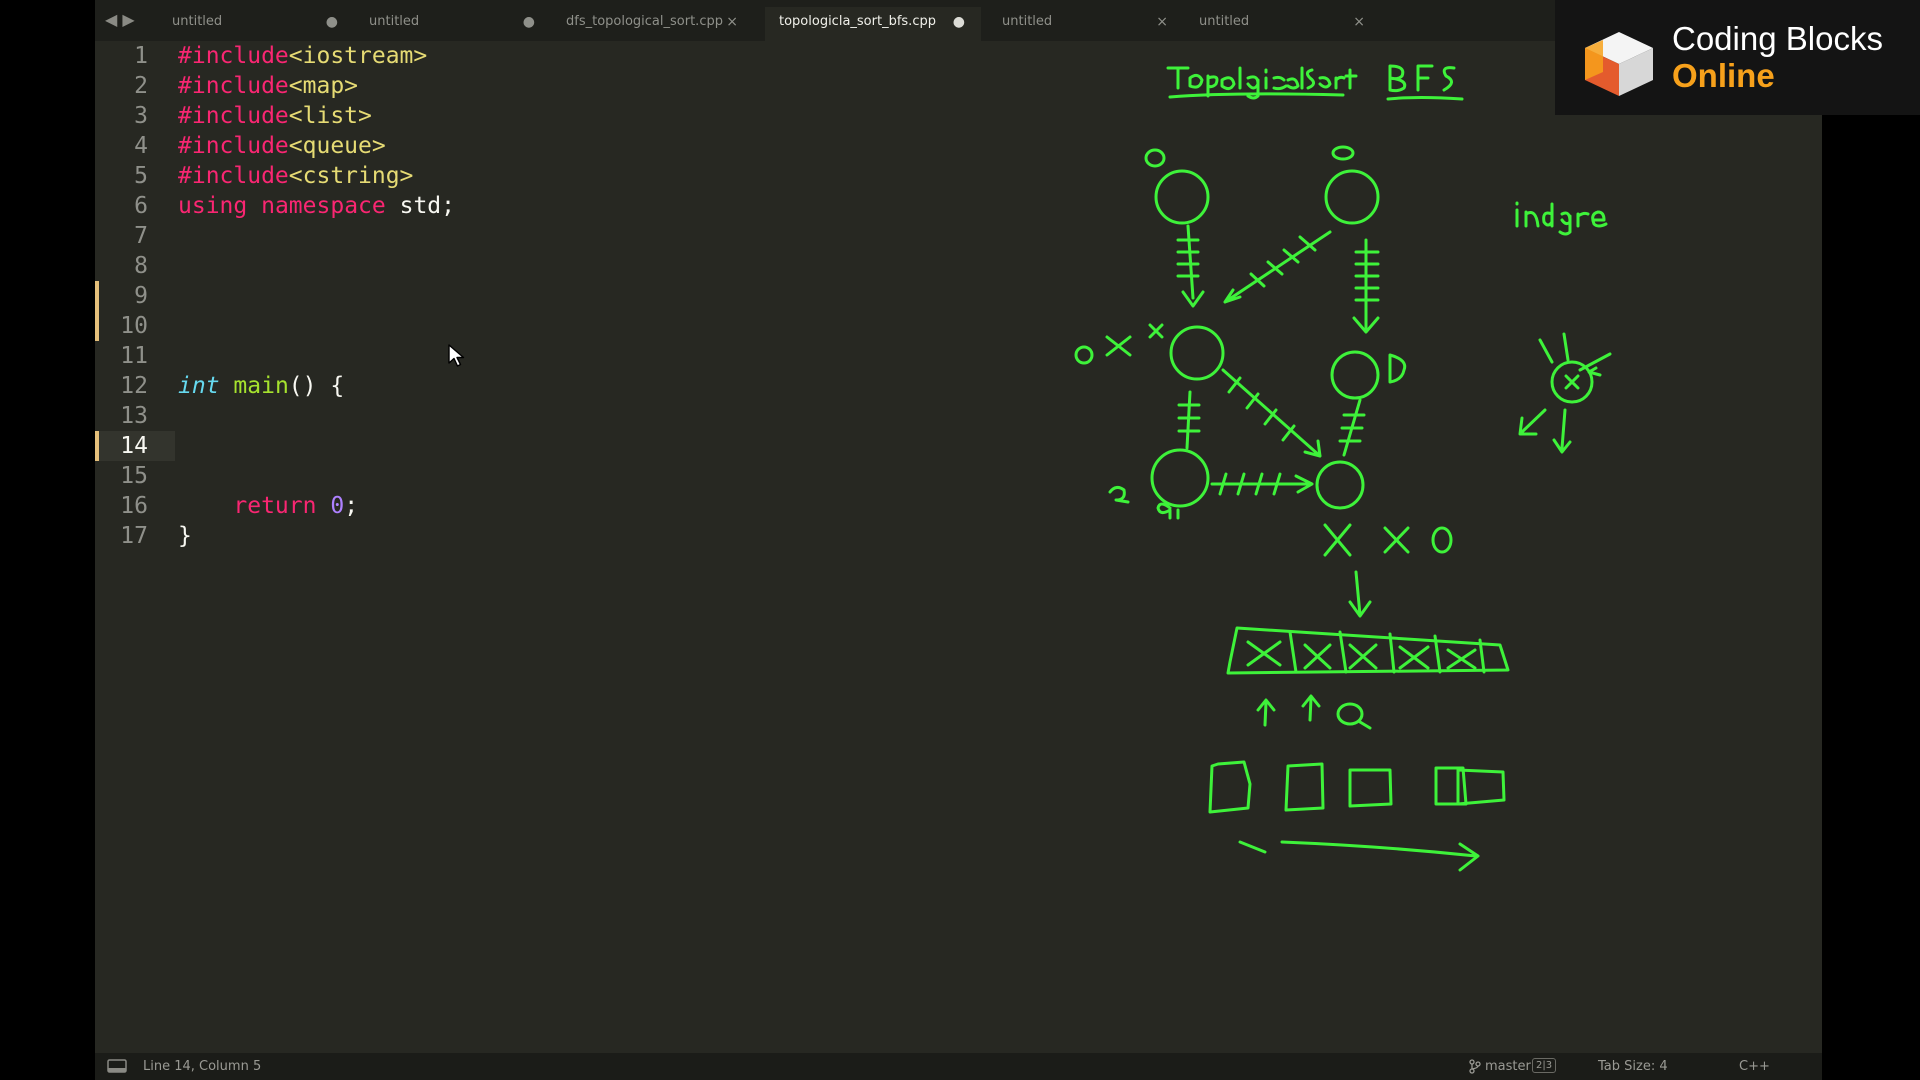 This screenshot has width=1920, height=1080. What do you see at coordinates (1382, 292) in the screenshot?
I see `handwritten-labels` at bounding box center [1382, 292].